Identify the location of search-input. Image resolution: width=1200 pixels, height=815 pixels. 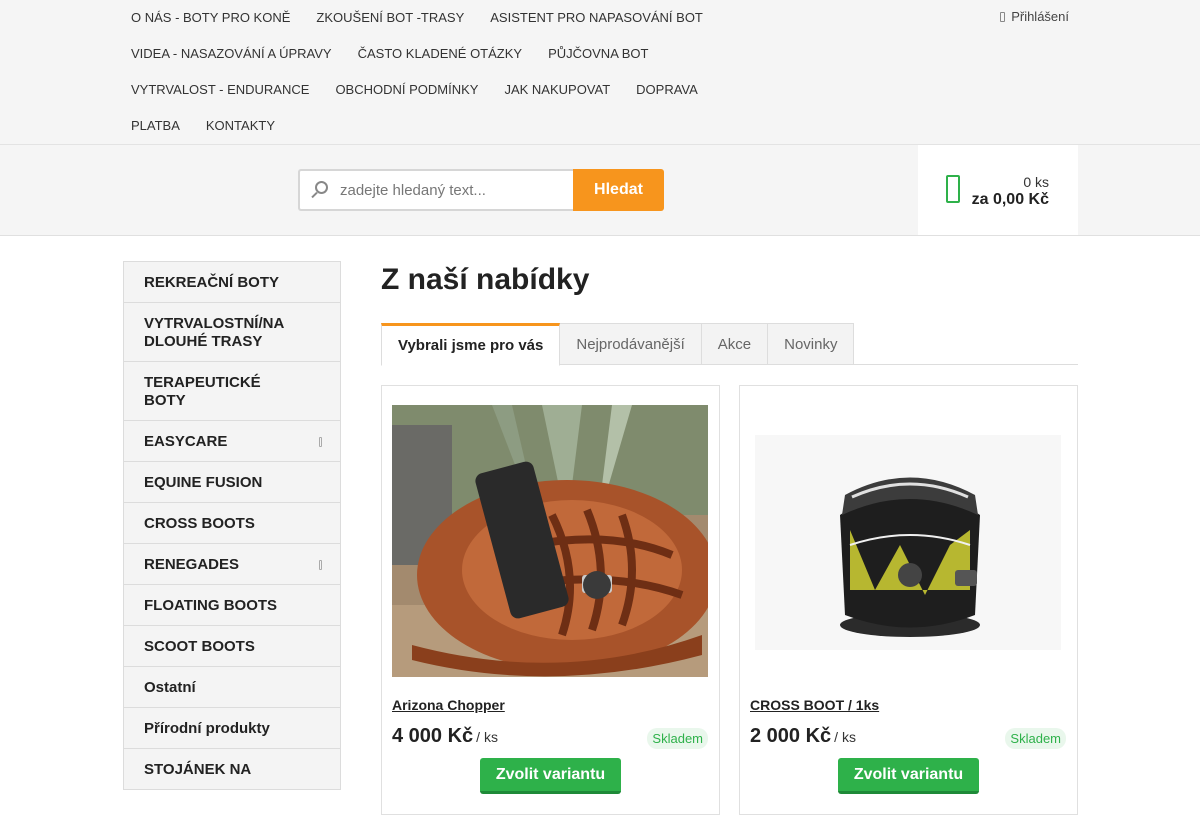
(445, 190).